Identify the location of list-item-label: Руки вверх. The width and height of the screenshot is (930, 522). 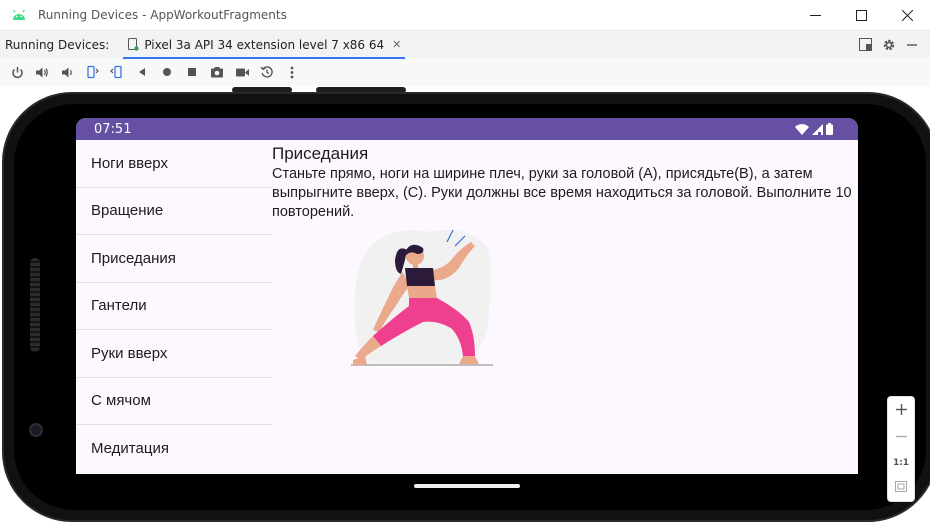
(129, 353).